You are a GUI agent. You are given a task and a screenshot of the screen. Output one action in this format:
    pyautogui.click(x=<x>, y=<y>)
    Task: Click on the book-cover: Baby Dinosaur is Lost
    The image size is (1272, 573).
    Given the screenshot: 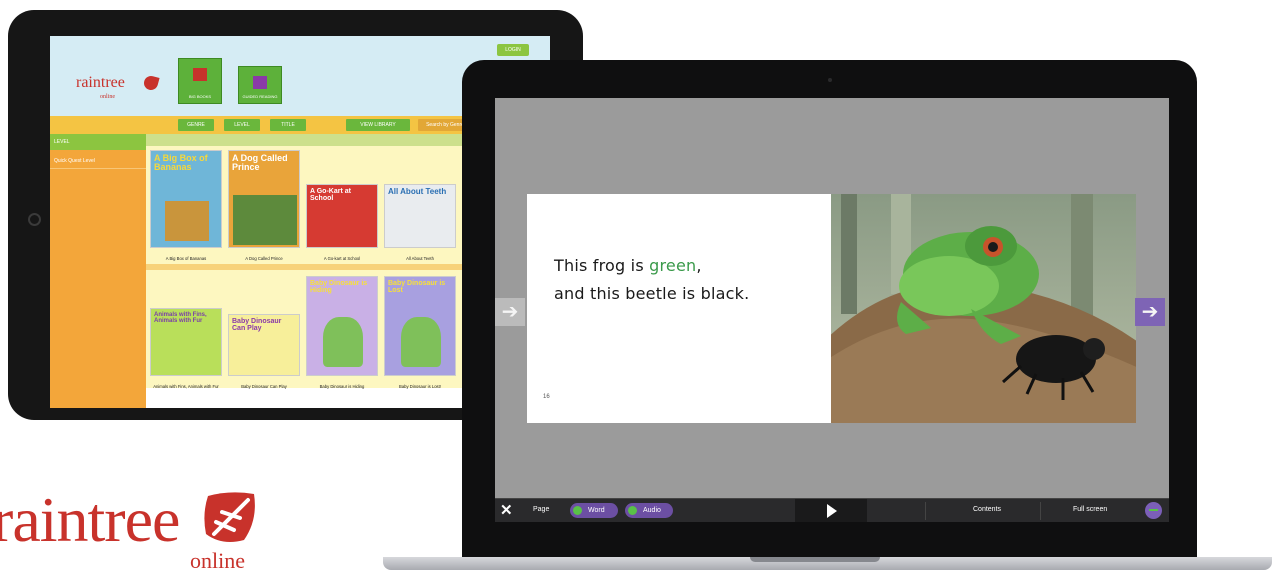 What is the action you would take?
    pyautogui.click(x=420, y=326)
    